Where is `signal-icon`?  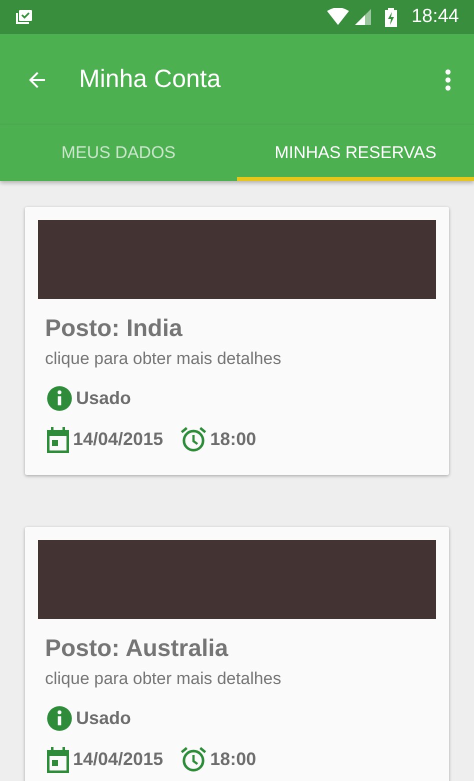
signal-icon is located at coordinates (363, 17).